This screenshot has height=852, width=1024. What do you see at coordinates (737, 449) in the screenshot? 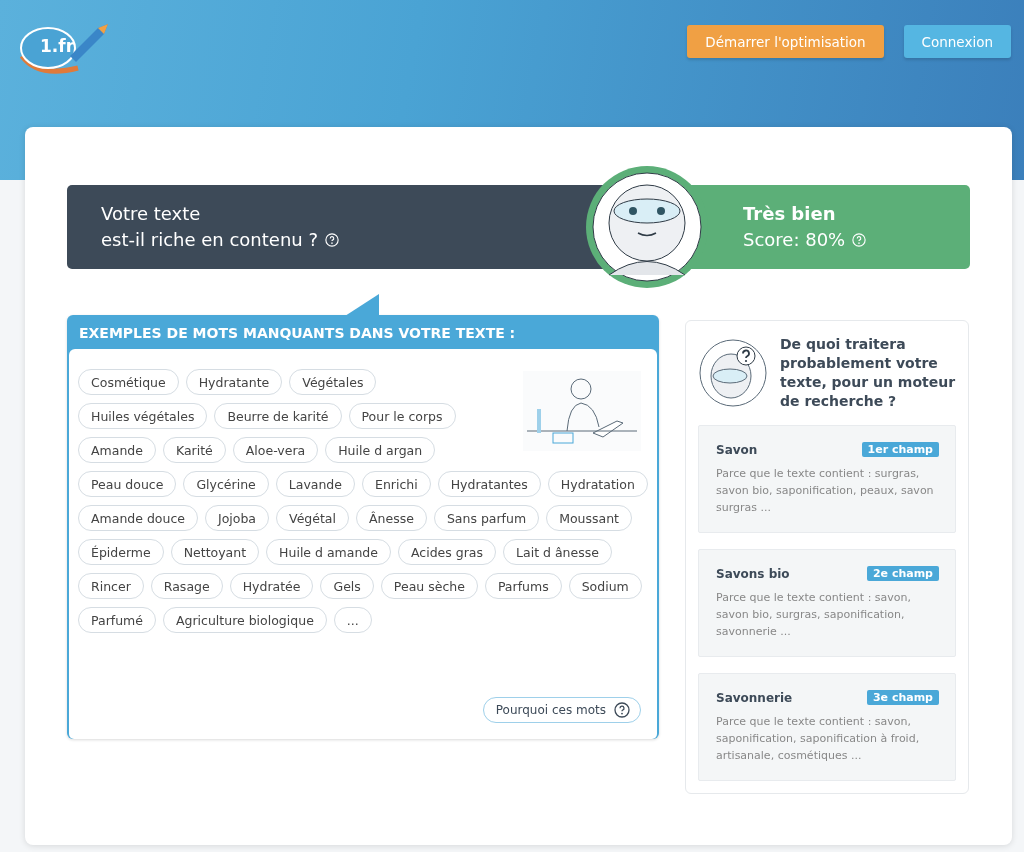
I see `topic-name: Savon` at bounding box center [737, 449].